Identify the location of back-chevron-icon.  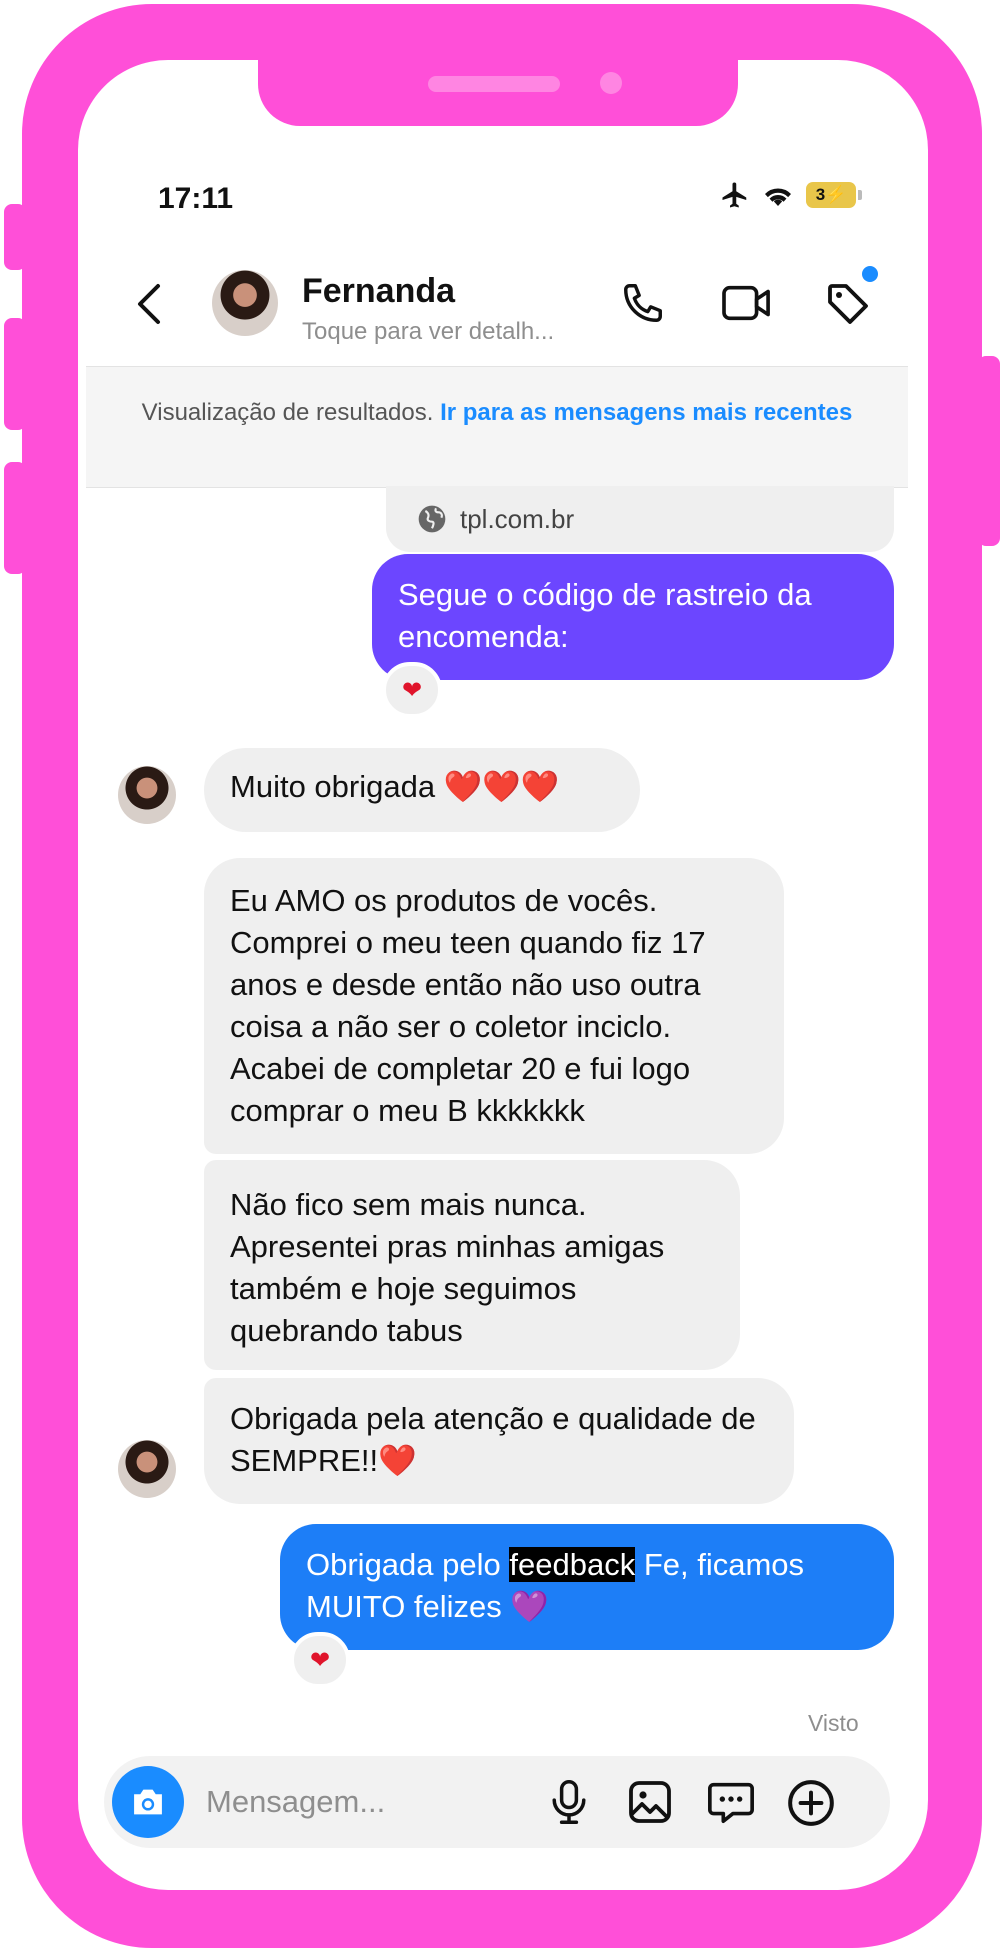
(149, 304).